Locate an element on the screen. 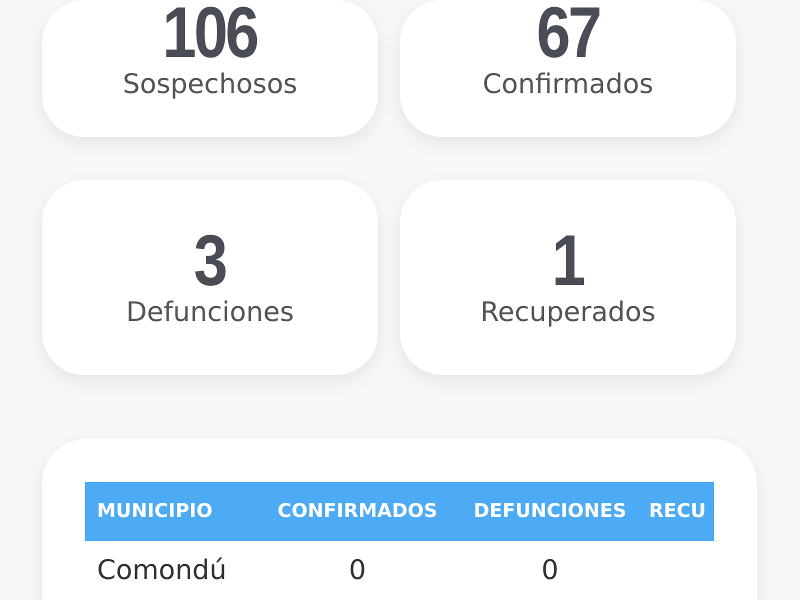 Image resolution: width=800 pixels, height=600 pixels. stat-label: Recuperados is located at coordinates (568, 313).